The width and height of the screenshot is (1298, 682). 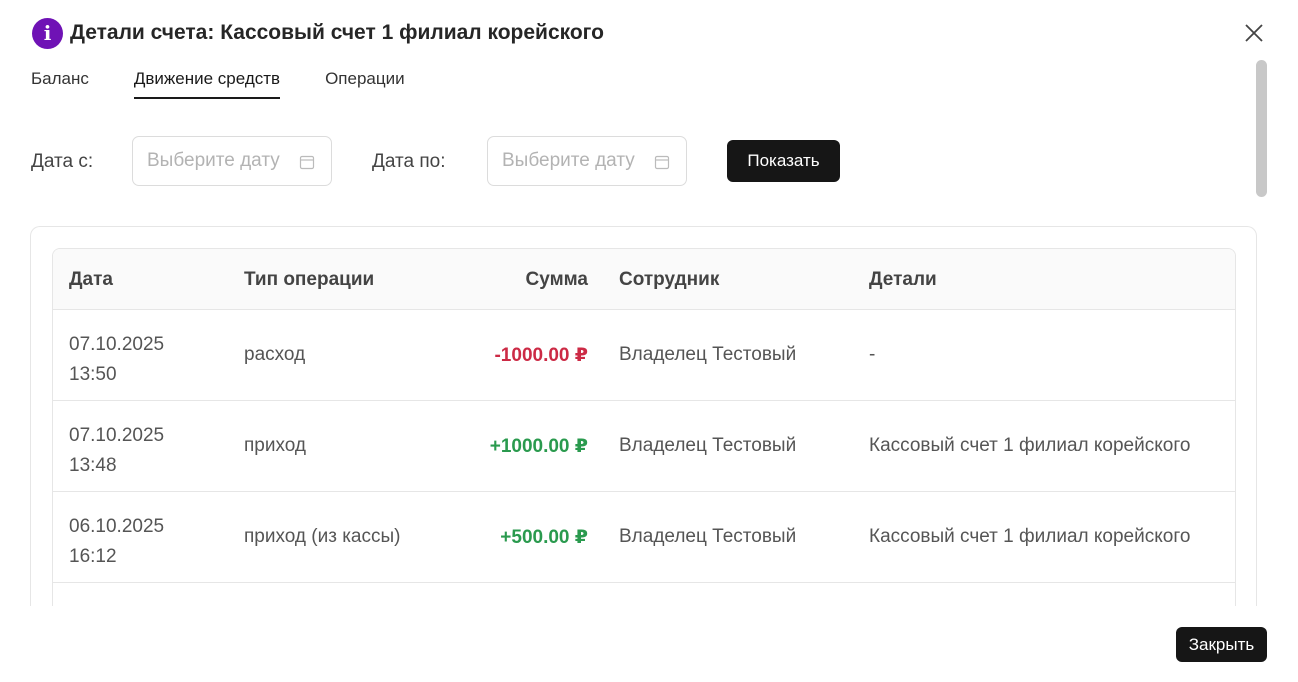 I want to click on date-from-input, so click(x=222, y=161).